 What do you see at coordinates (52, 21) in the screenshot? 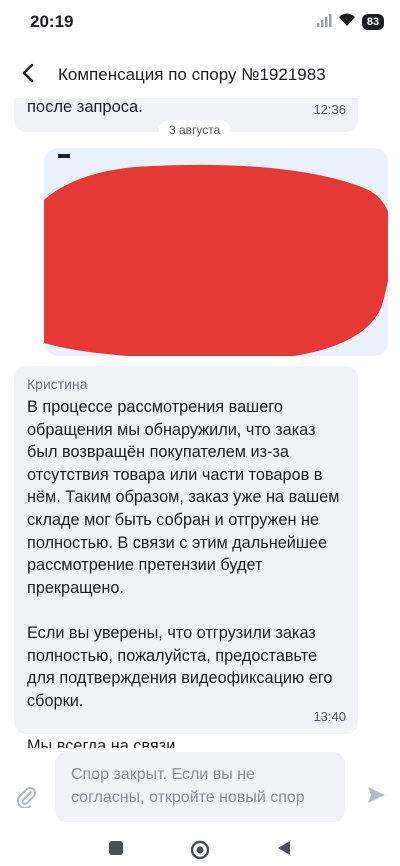
I see `status-time: 20:19` at bounding box center [52, 21].